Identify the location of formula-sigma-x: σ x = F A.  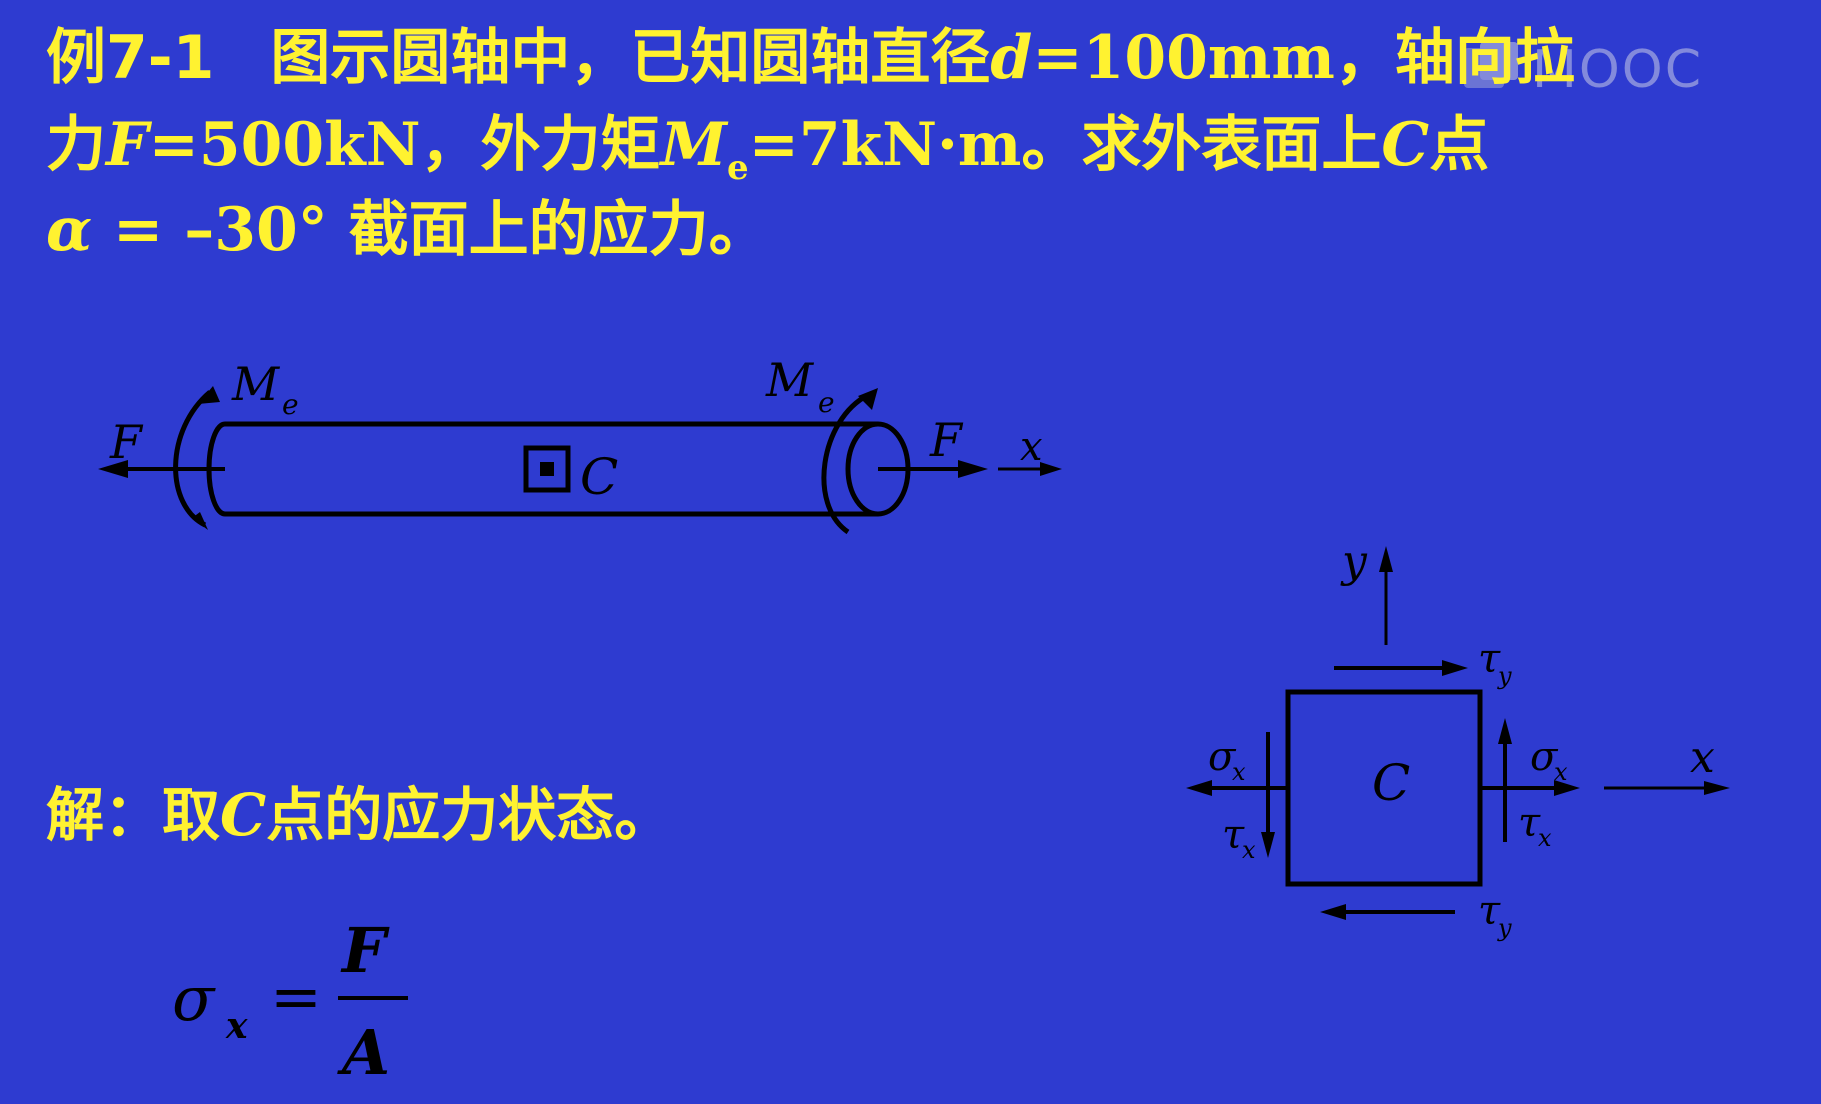
(290, 1001).